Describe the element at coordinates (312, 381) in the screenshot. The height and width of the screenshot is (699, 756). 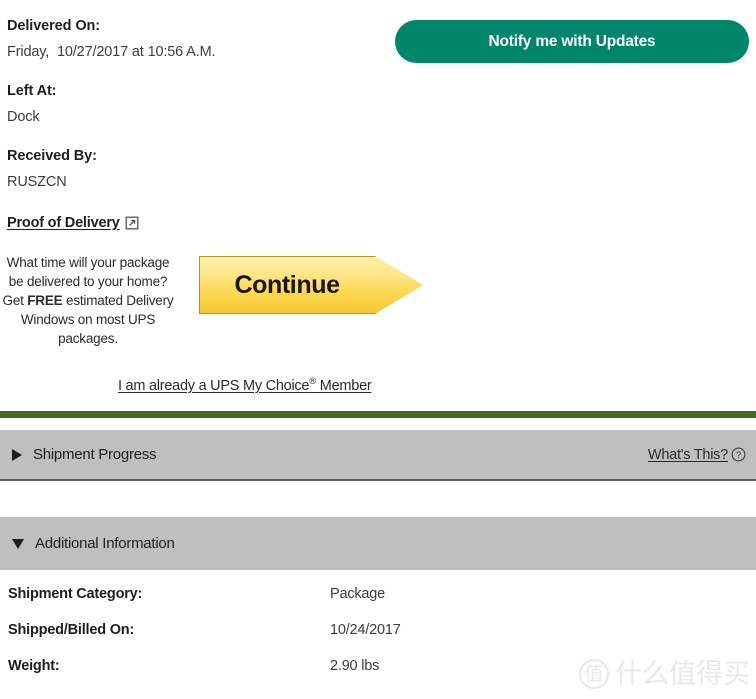
I see `member-link-registered-mark: ®` at that location.